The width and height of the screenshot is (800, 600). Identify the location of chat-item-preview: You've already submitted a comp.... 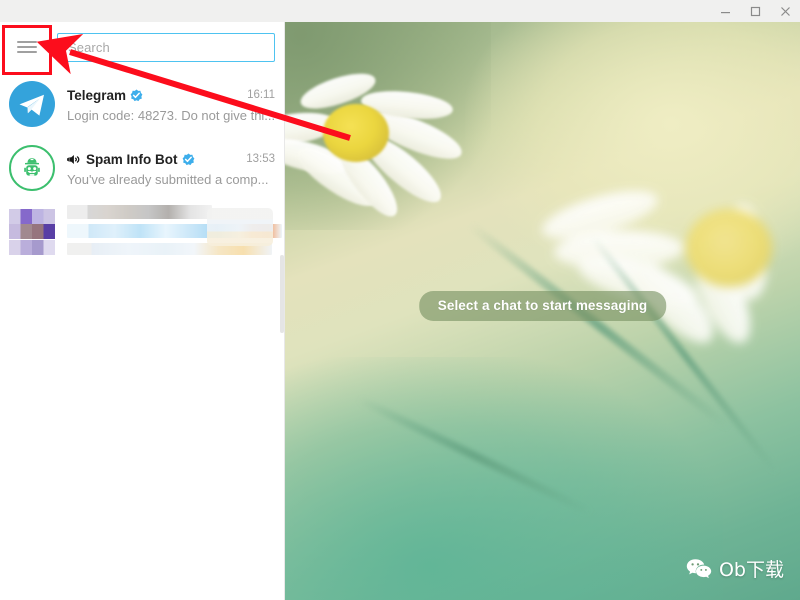
(168, 179).